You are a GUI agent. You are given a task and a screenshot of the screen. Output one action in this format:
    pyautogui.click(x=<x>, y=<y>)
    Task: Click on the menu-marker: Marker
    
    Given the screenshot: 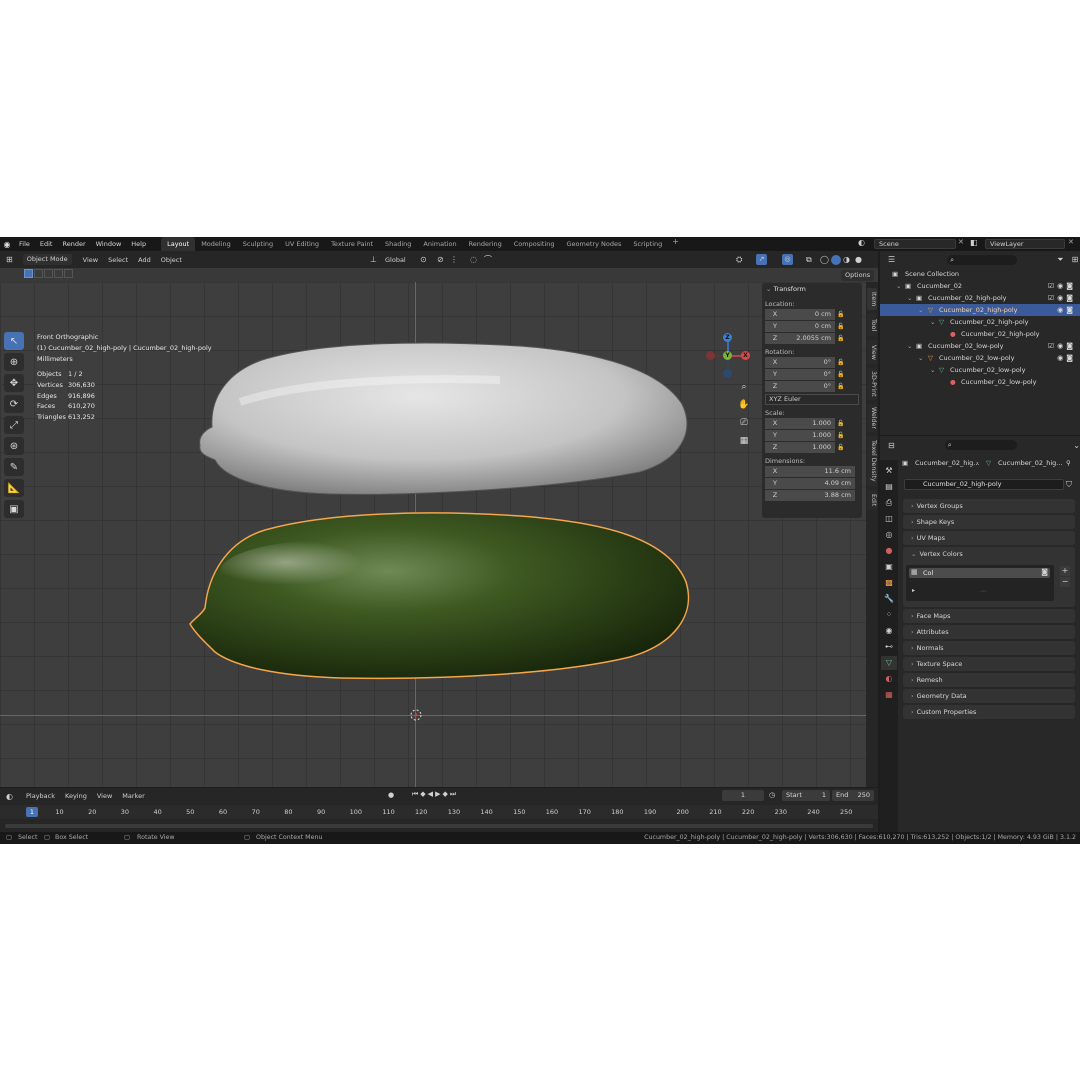 What is the action you would take?
    pyautogui.click(x=133, y=796)
    